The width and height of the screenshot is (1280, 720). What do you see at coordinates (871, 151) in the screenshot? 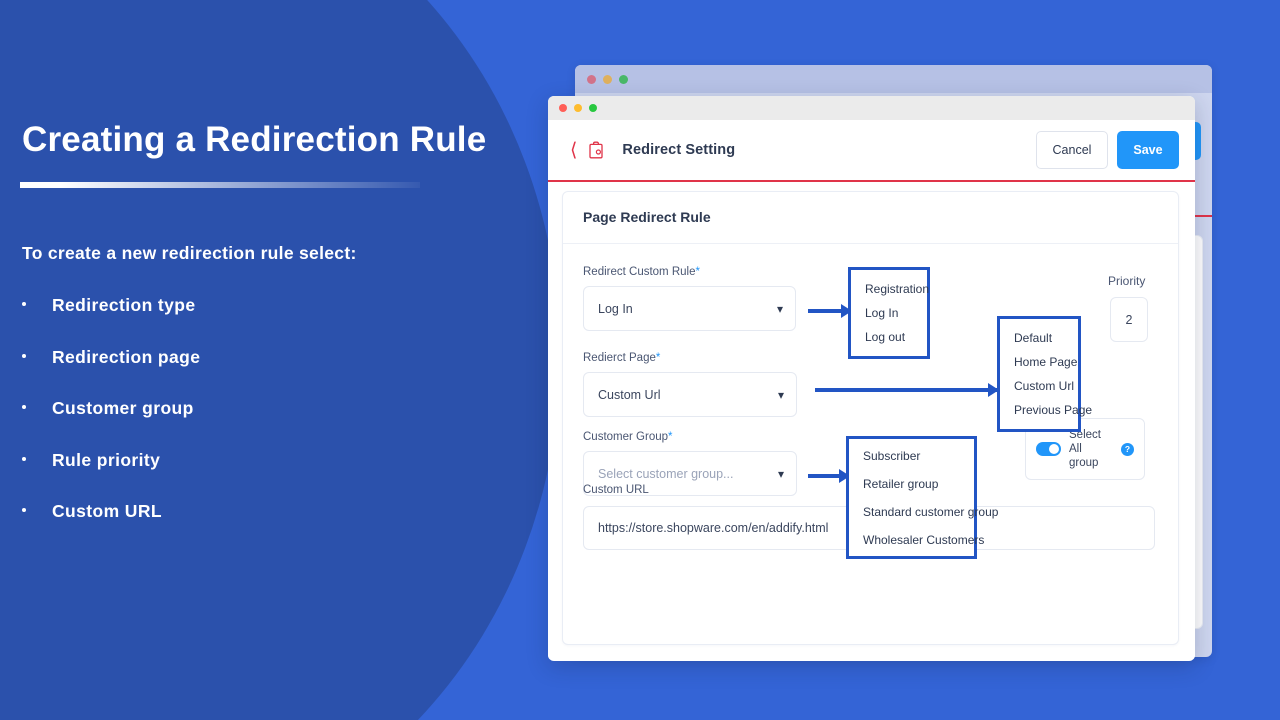
I see `app-header: ⟨ Redirect Setting Cancel Save` at bounding box center [871, 151].